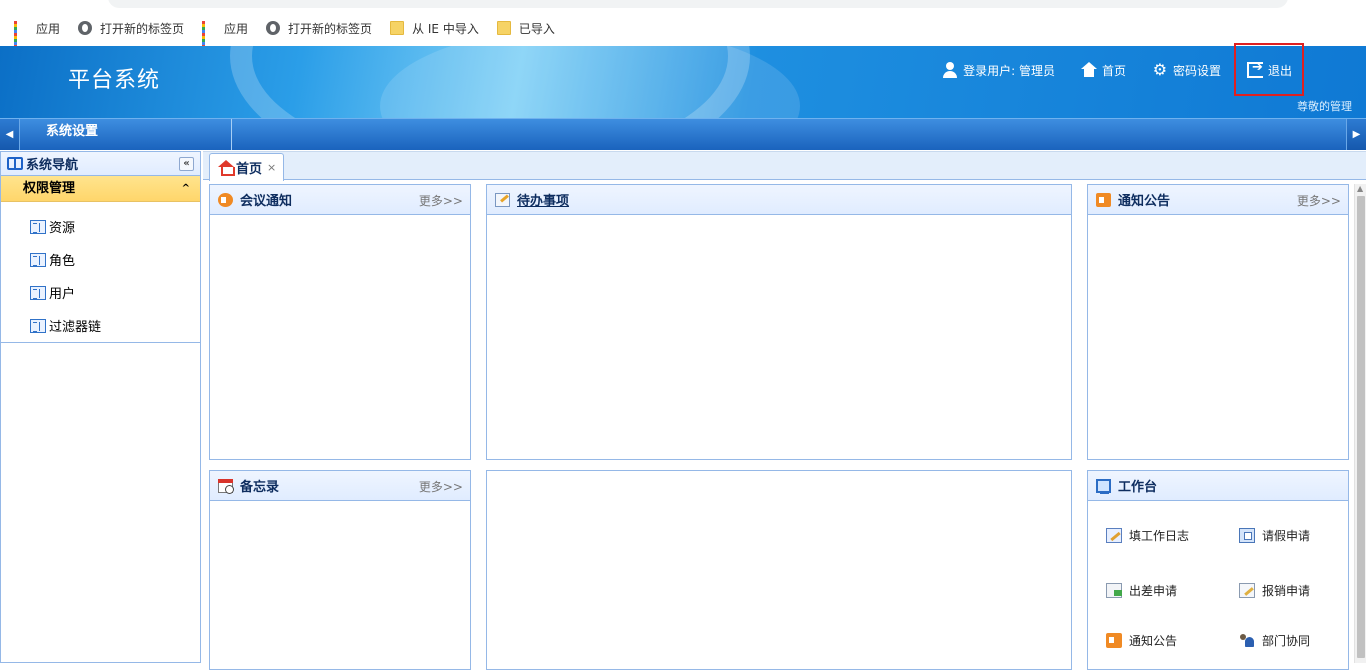 This screenshot has height=670, width=1366. I want to click on workbench-item-label: 出差申请, so click(1153, 591).